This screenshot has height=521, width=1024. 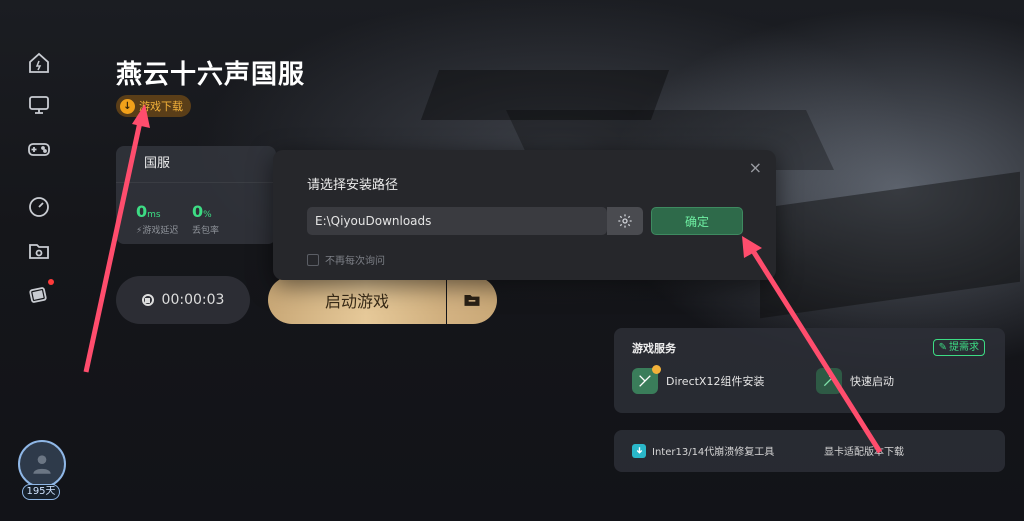 I want to click on directx-install-item: DirectX12组件安装, so click(x=698, y=379).